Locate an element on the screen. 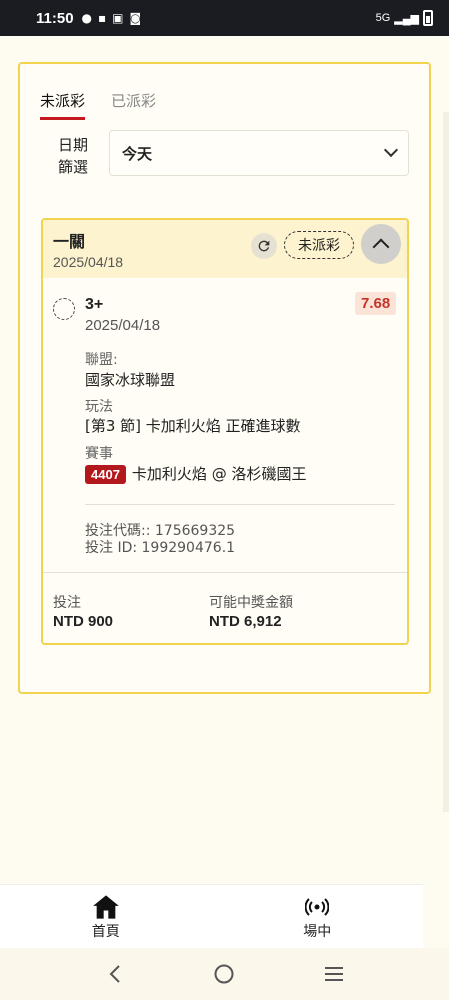 Image resolution: width=449 pixels, height=1000 pixels. date-filter-select: 今天 is located at coordinates (259, 153).